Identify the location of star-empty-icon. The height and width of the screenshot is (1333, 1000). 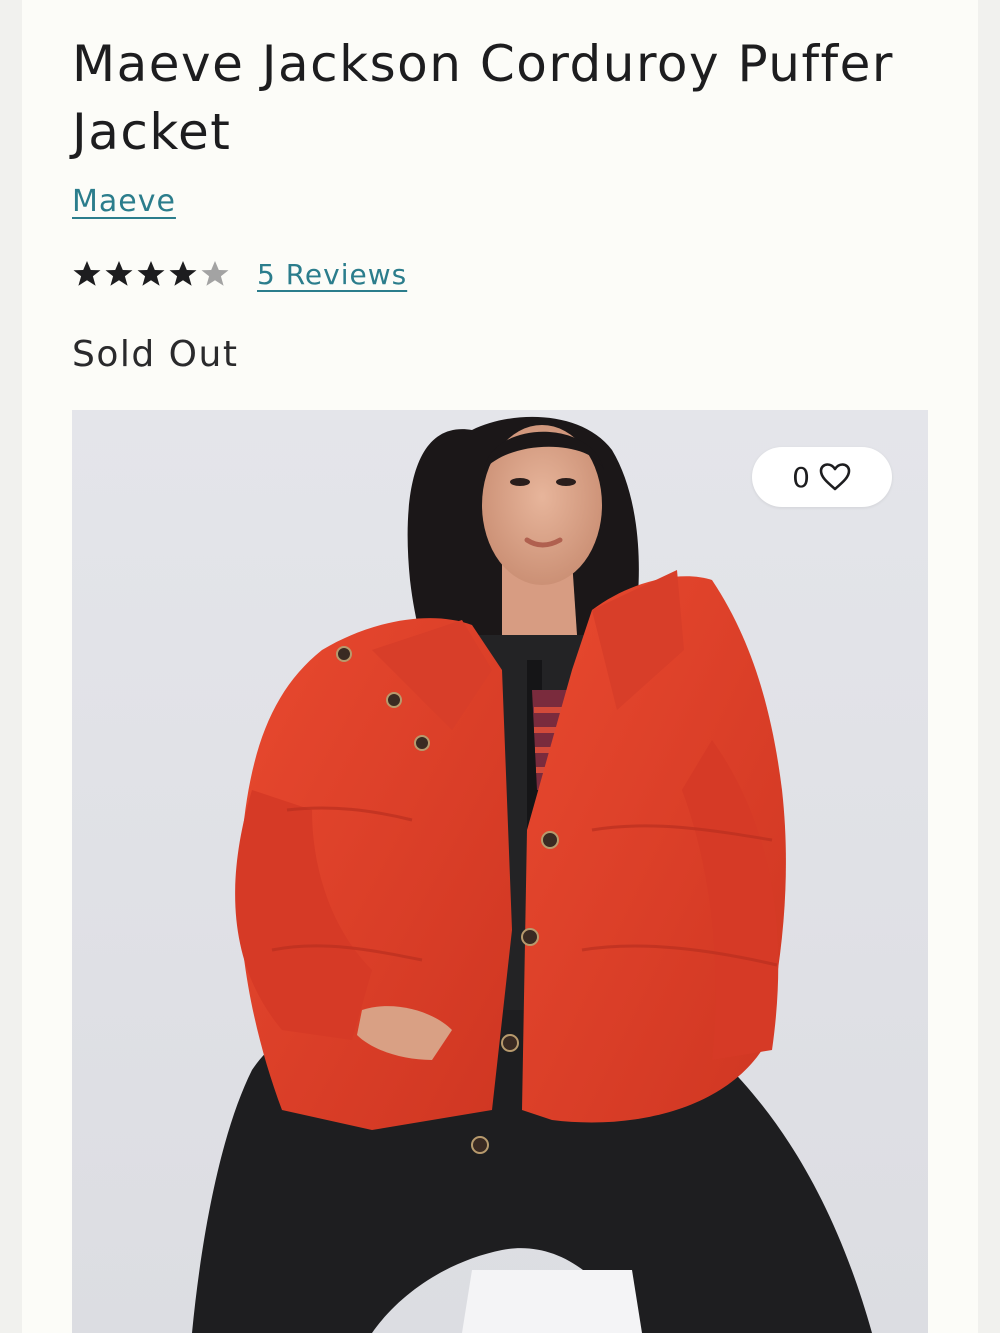
(215, 273).